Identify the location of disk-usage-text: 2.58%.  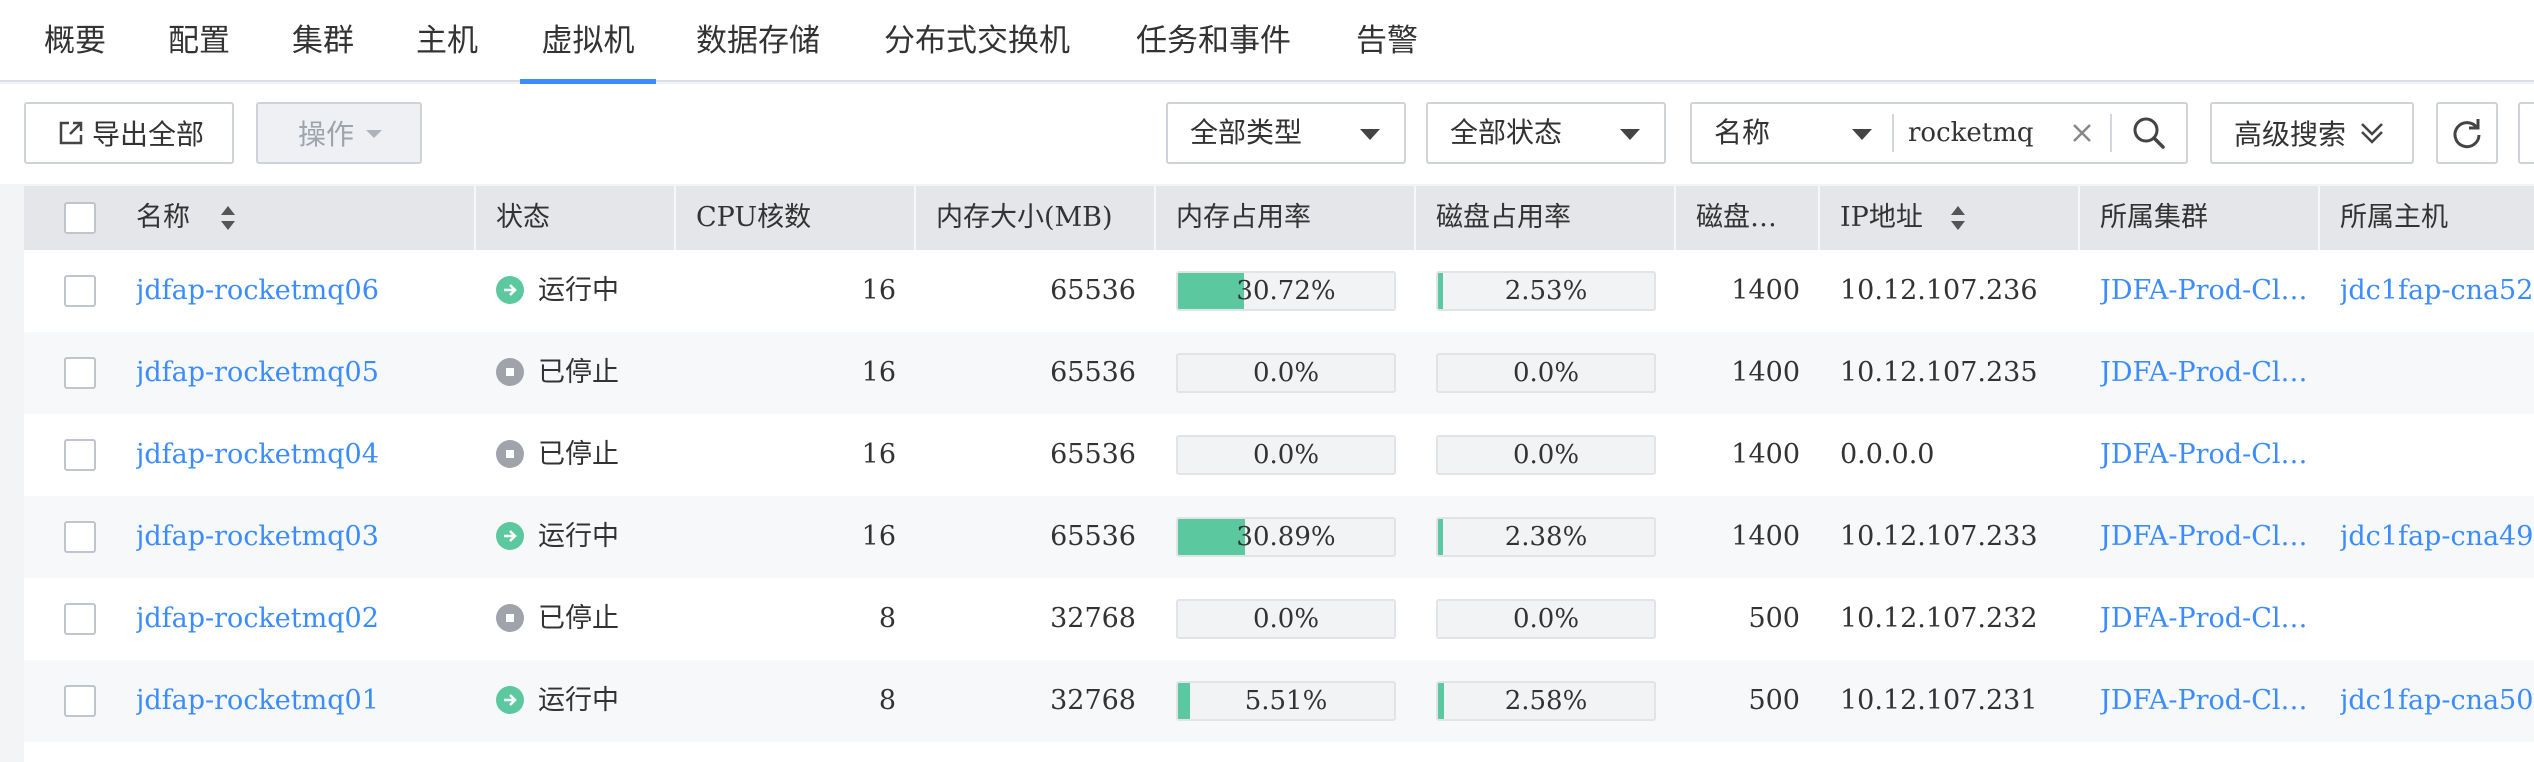
(1546, 701).